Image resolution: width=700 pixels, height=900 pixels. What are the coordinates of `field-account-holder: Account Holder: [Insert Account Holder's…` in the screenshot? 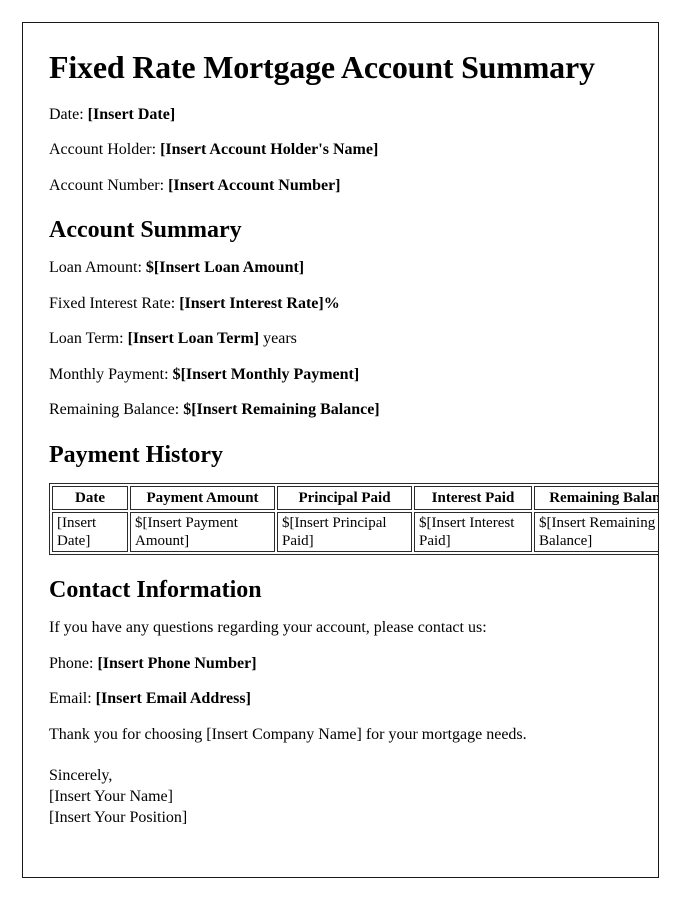 It's located at (340, 150).